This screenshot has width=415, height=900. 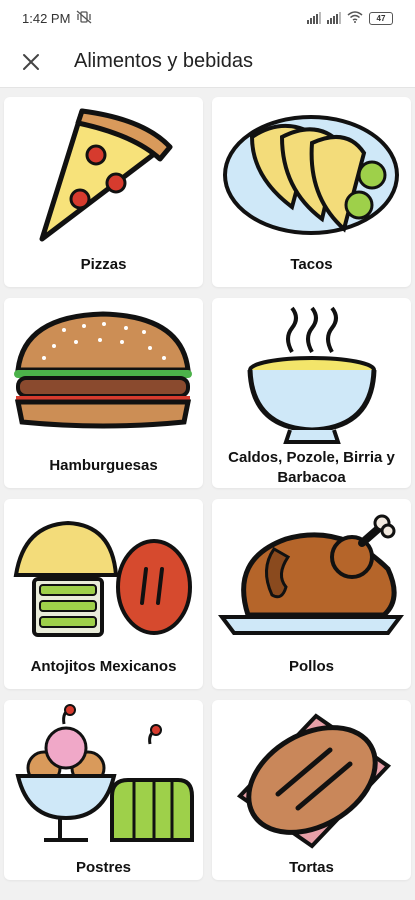 I want to click on category-card-antojitos: Antojitos Mexicanos, so click(x=103, y=594).